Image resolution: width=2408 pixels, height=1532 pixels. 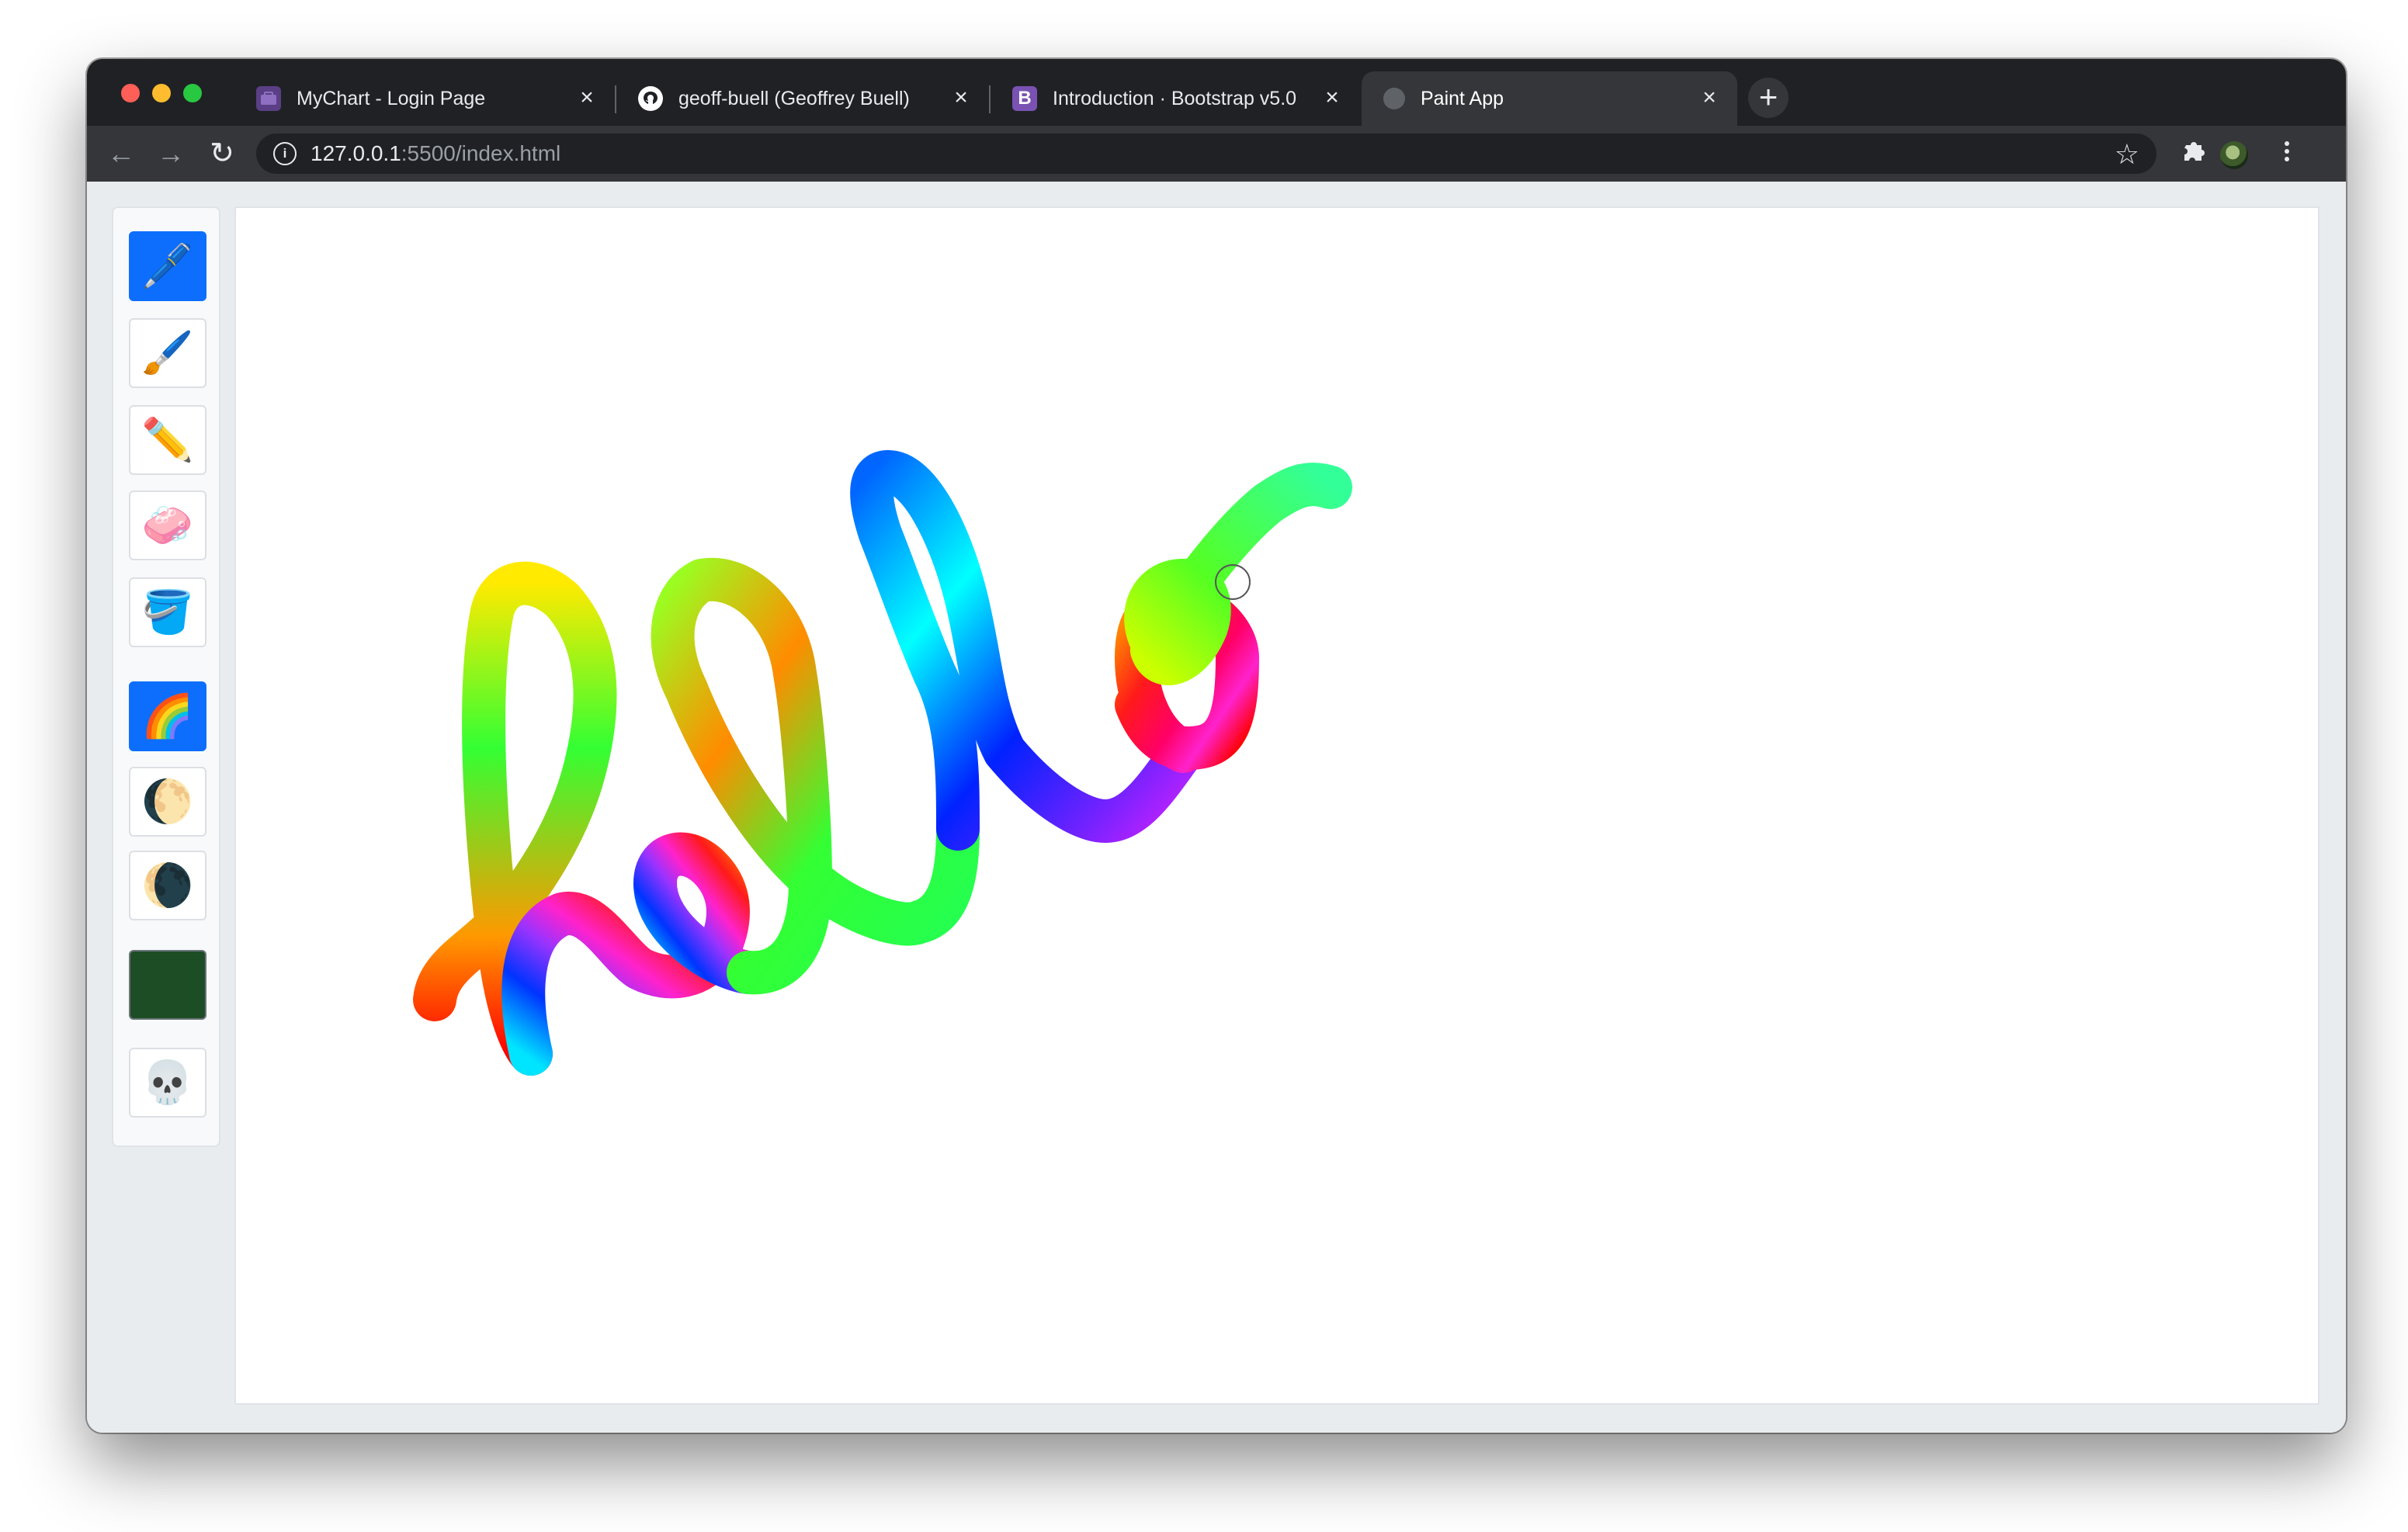 What do you see at coordinates (161, 93) in the screenshot?
I see `minimize-window-button` at bounding box center [161, 93].